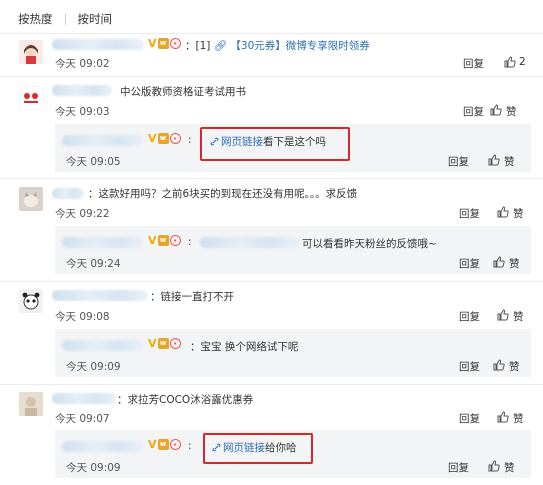  What do you see at coordinates (185, 400) in the screenshot?
I see `comment-text: ：求拉芳COCO沐浴露优惠券` at bounding box center [185, 400].